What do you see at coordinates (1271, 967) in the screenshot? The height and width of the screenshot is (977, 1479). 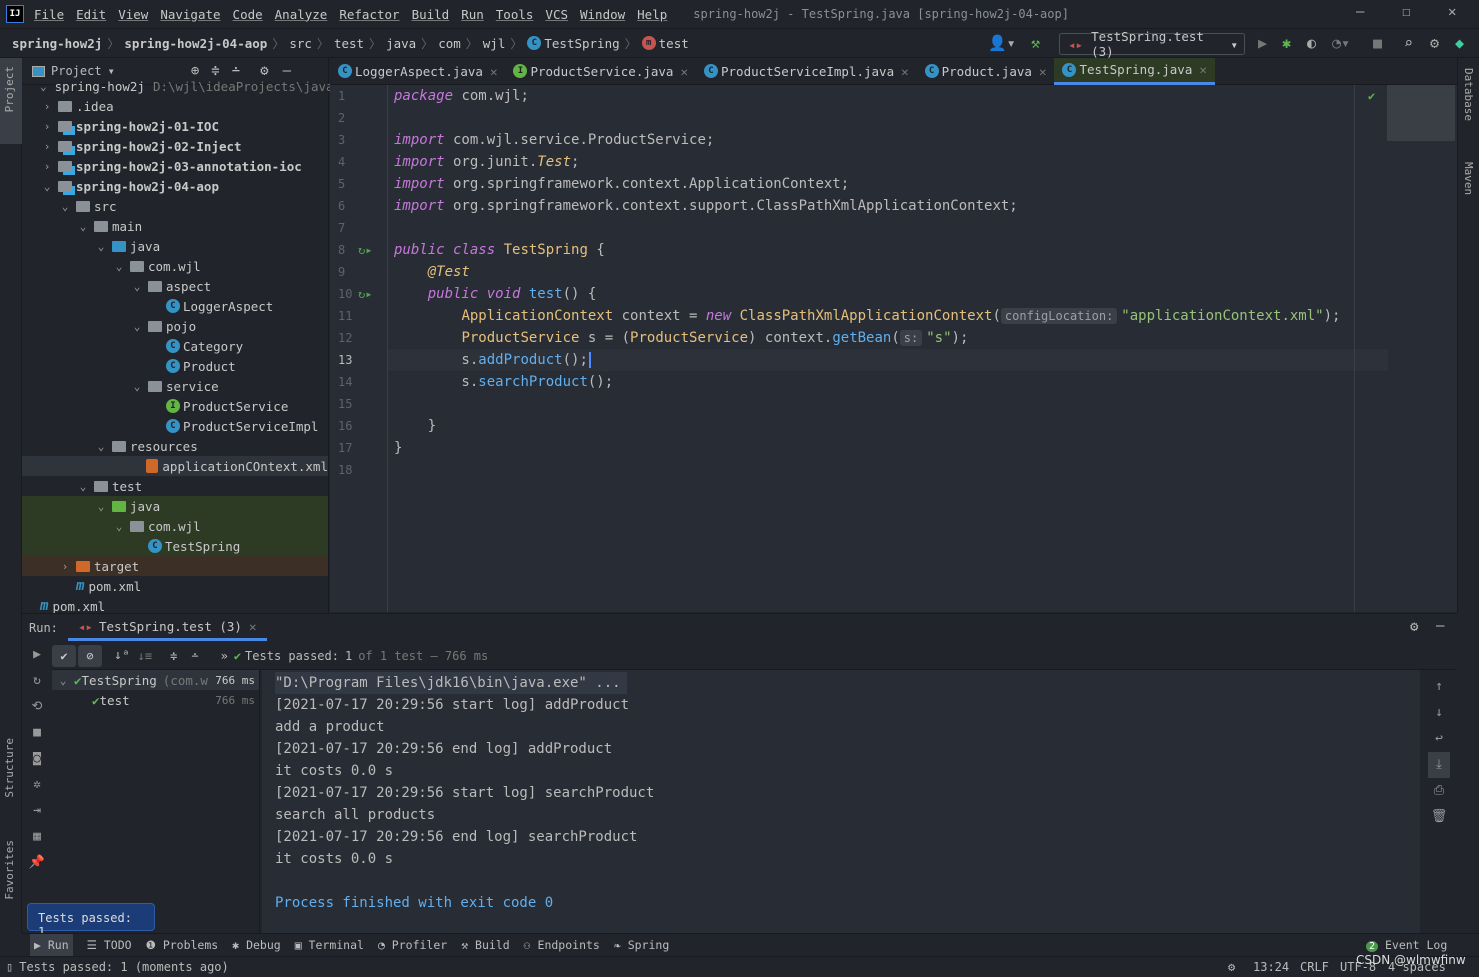 I see `caret-position: 13:24` at bounding box center [1271, 967].